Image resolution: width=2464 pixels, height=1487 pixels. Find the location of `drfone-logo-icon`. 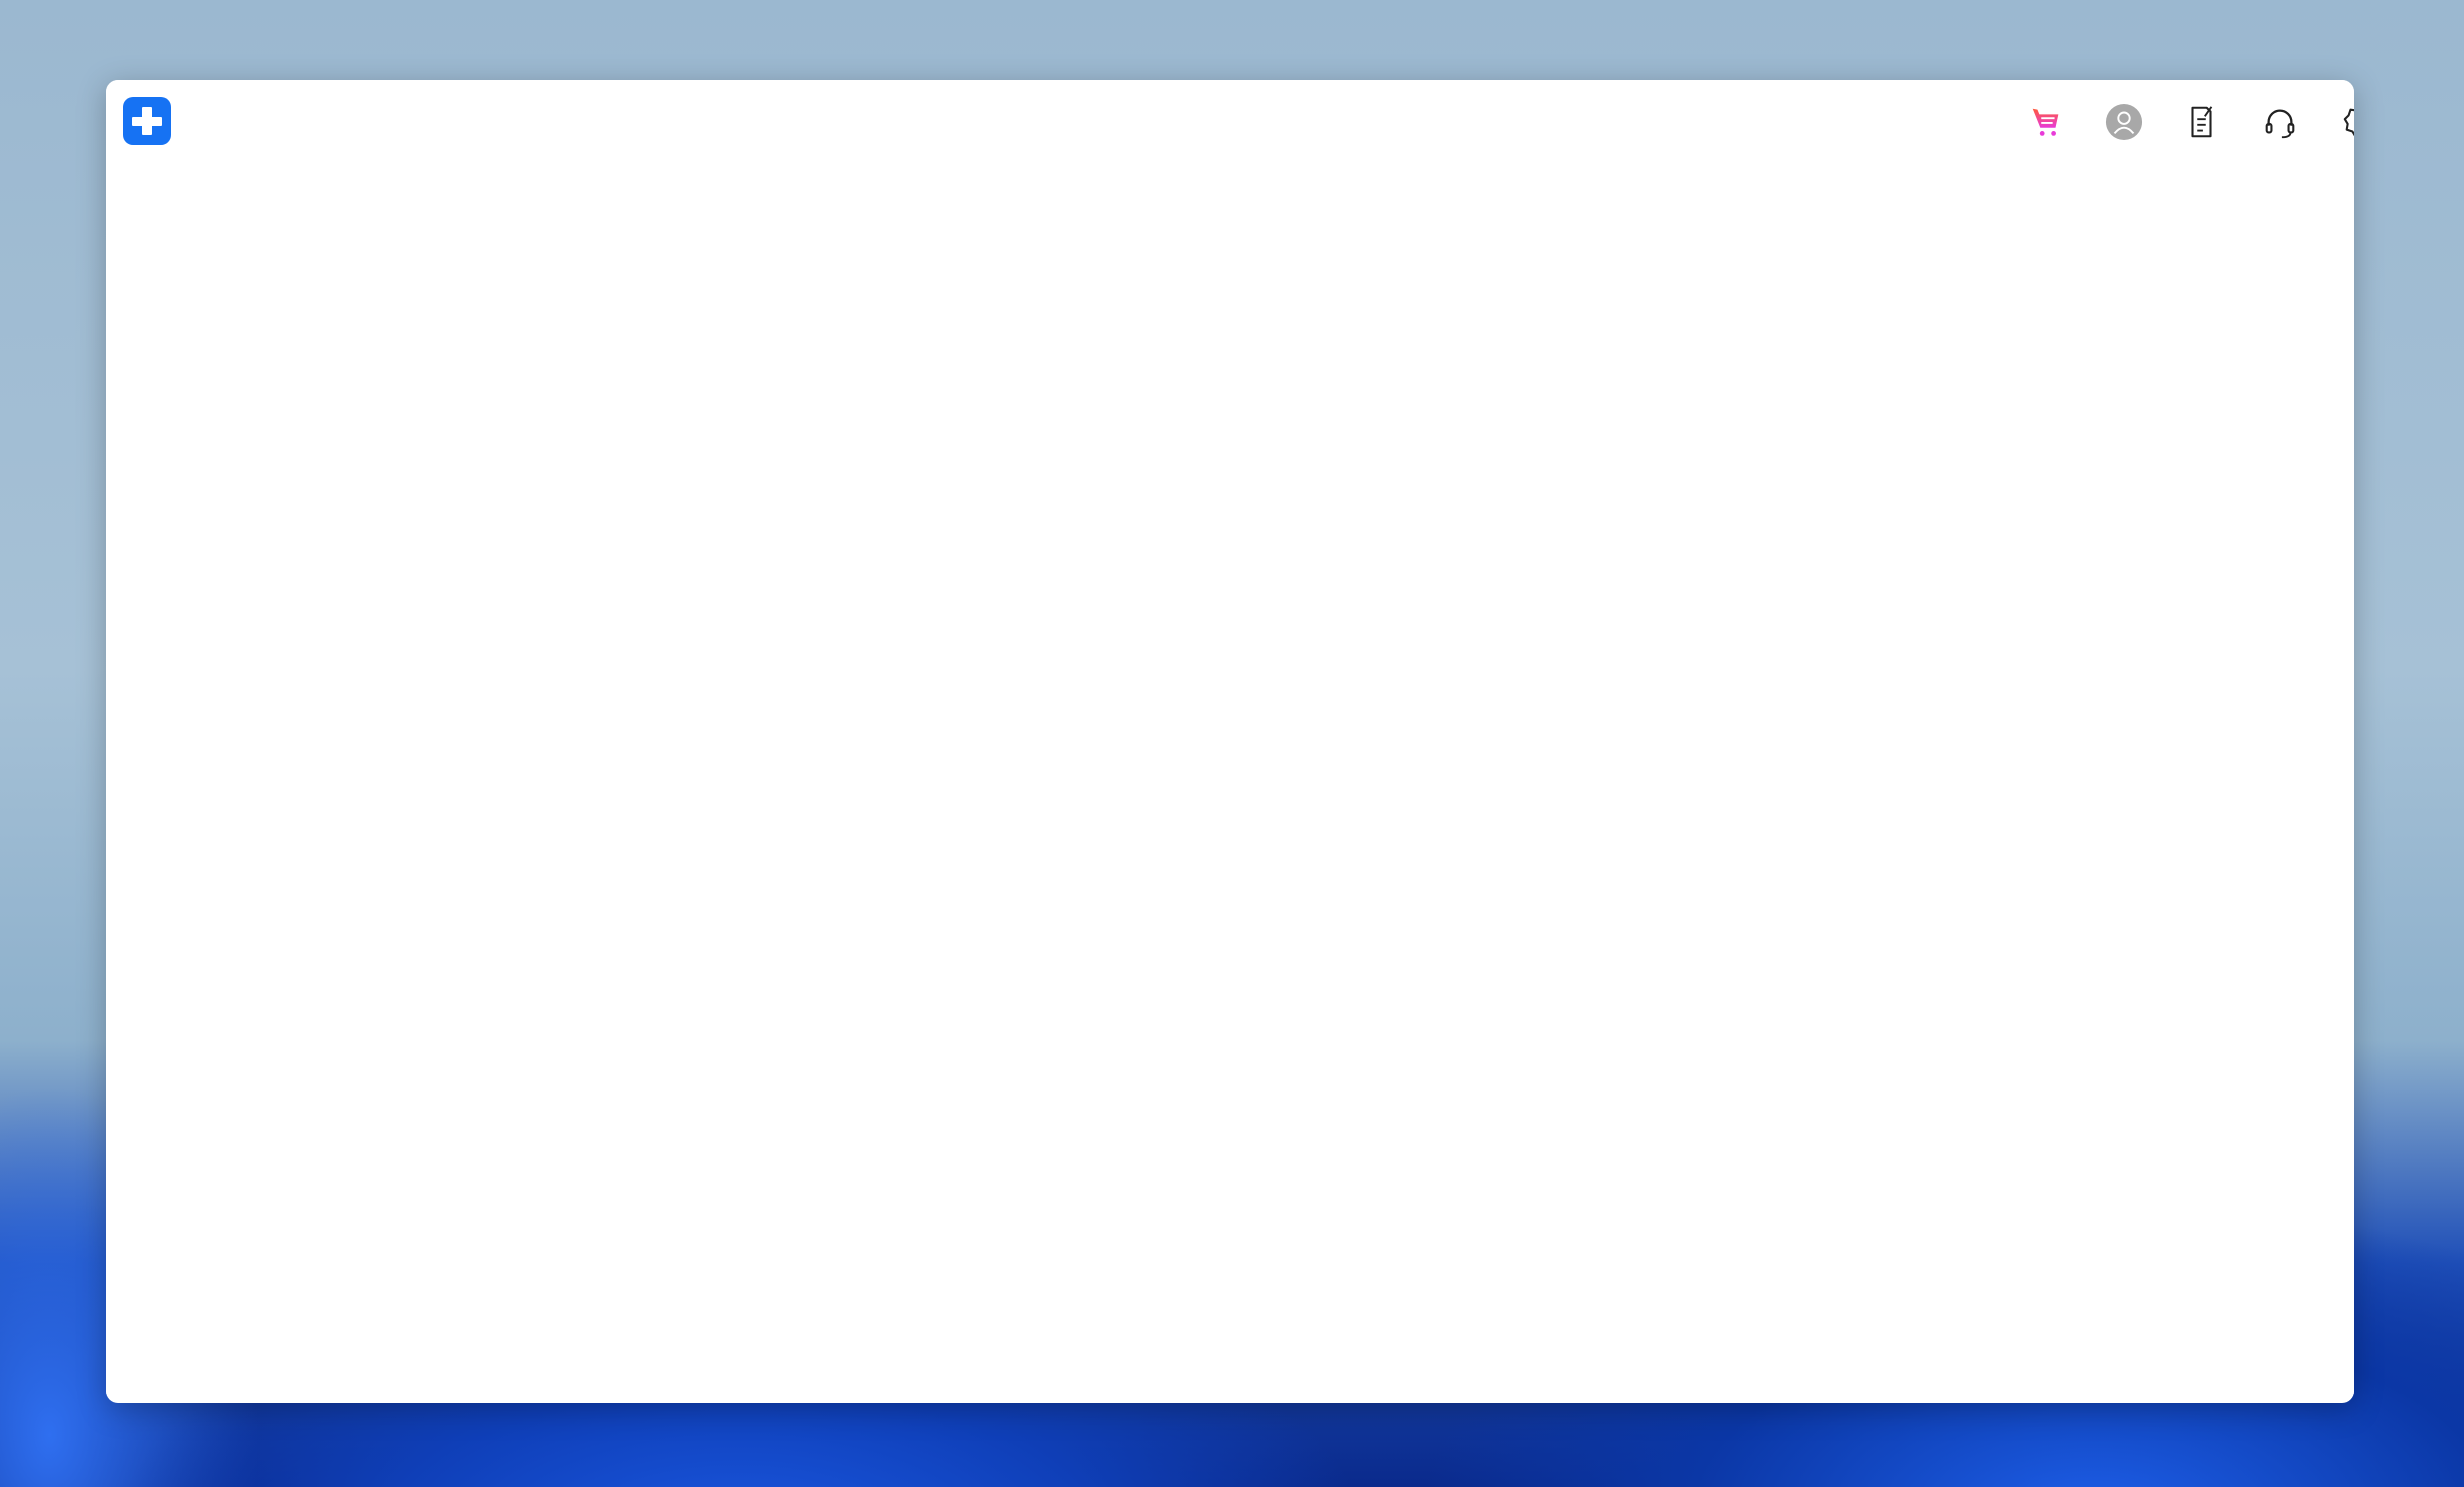

drfone-logo-icon is located at coordinates (147, 121).